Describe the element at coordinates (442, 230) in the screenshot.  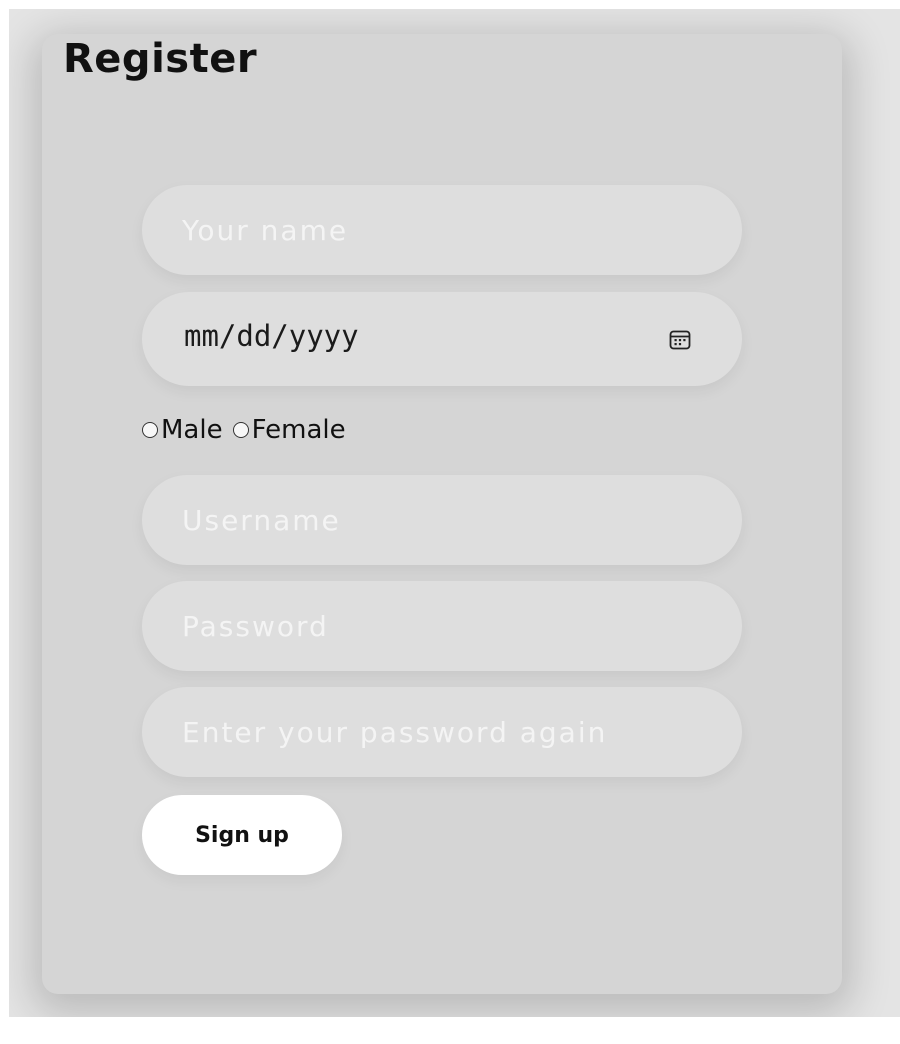
I see `name-input` at that location.